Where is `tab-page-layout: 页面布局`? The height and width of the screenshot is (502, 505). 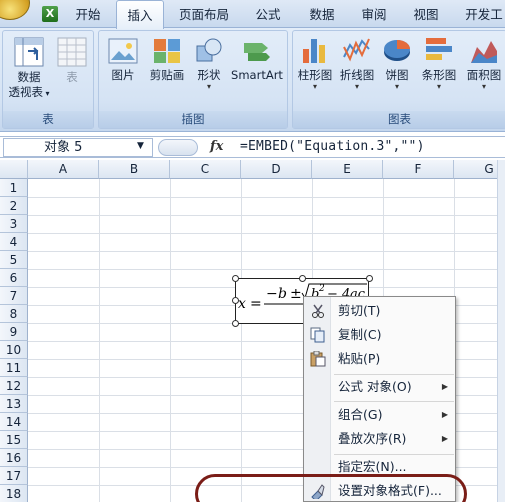
tab-page-layout: 页面布局 is located at coordinates (204, 14).